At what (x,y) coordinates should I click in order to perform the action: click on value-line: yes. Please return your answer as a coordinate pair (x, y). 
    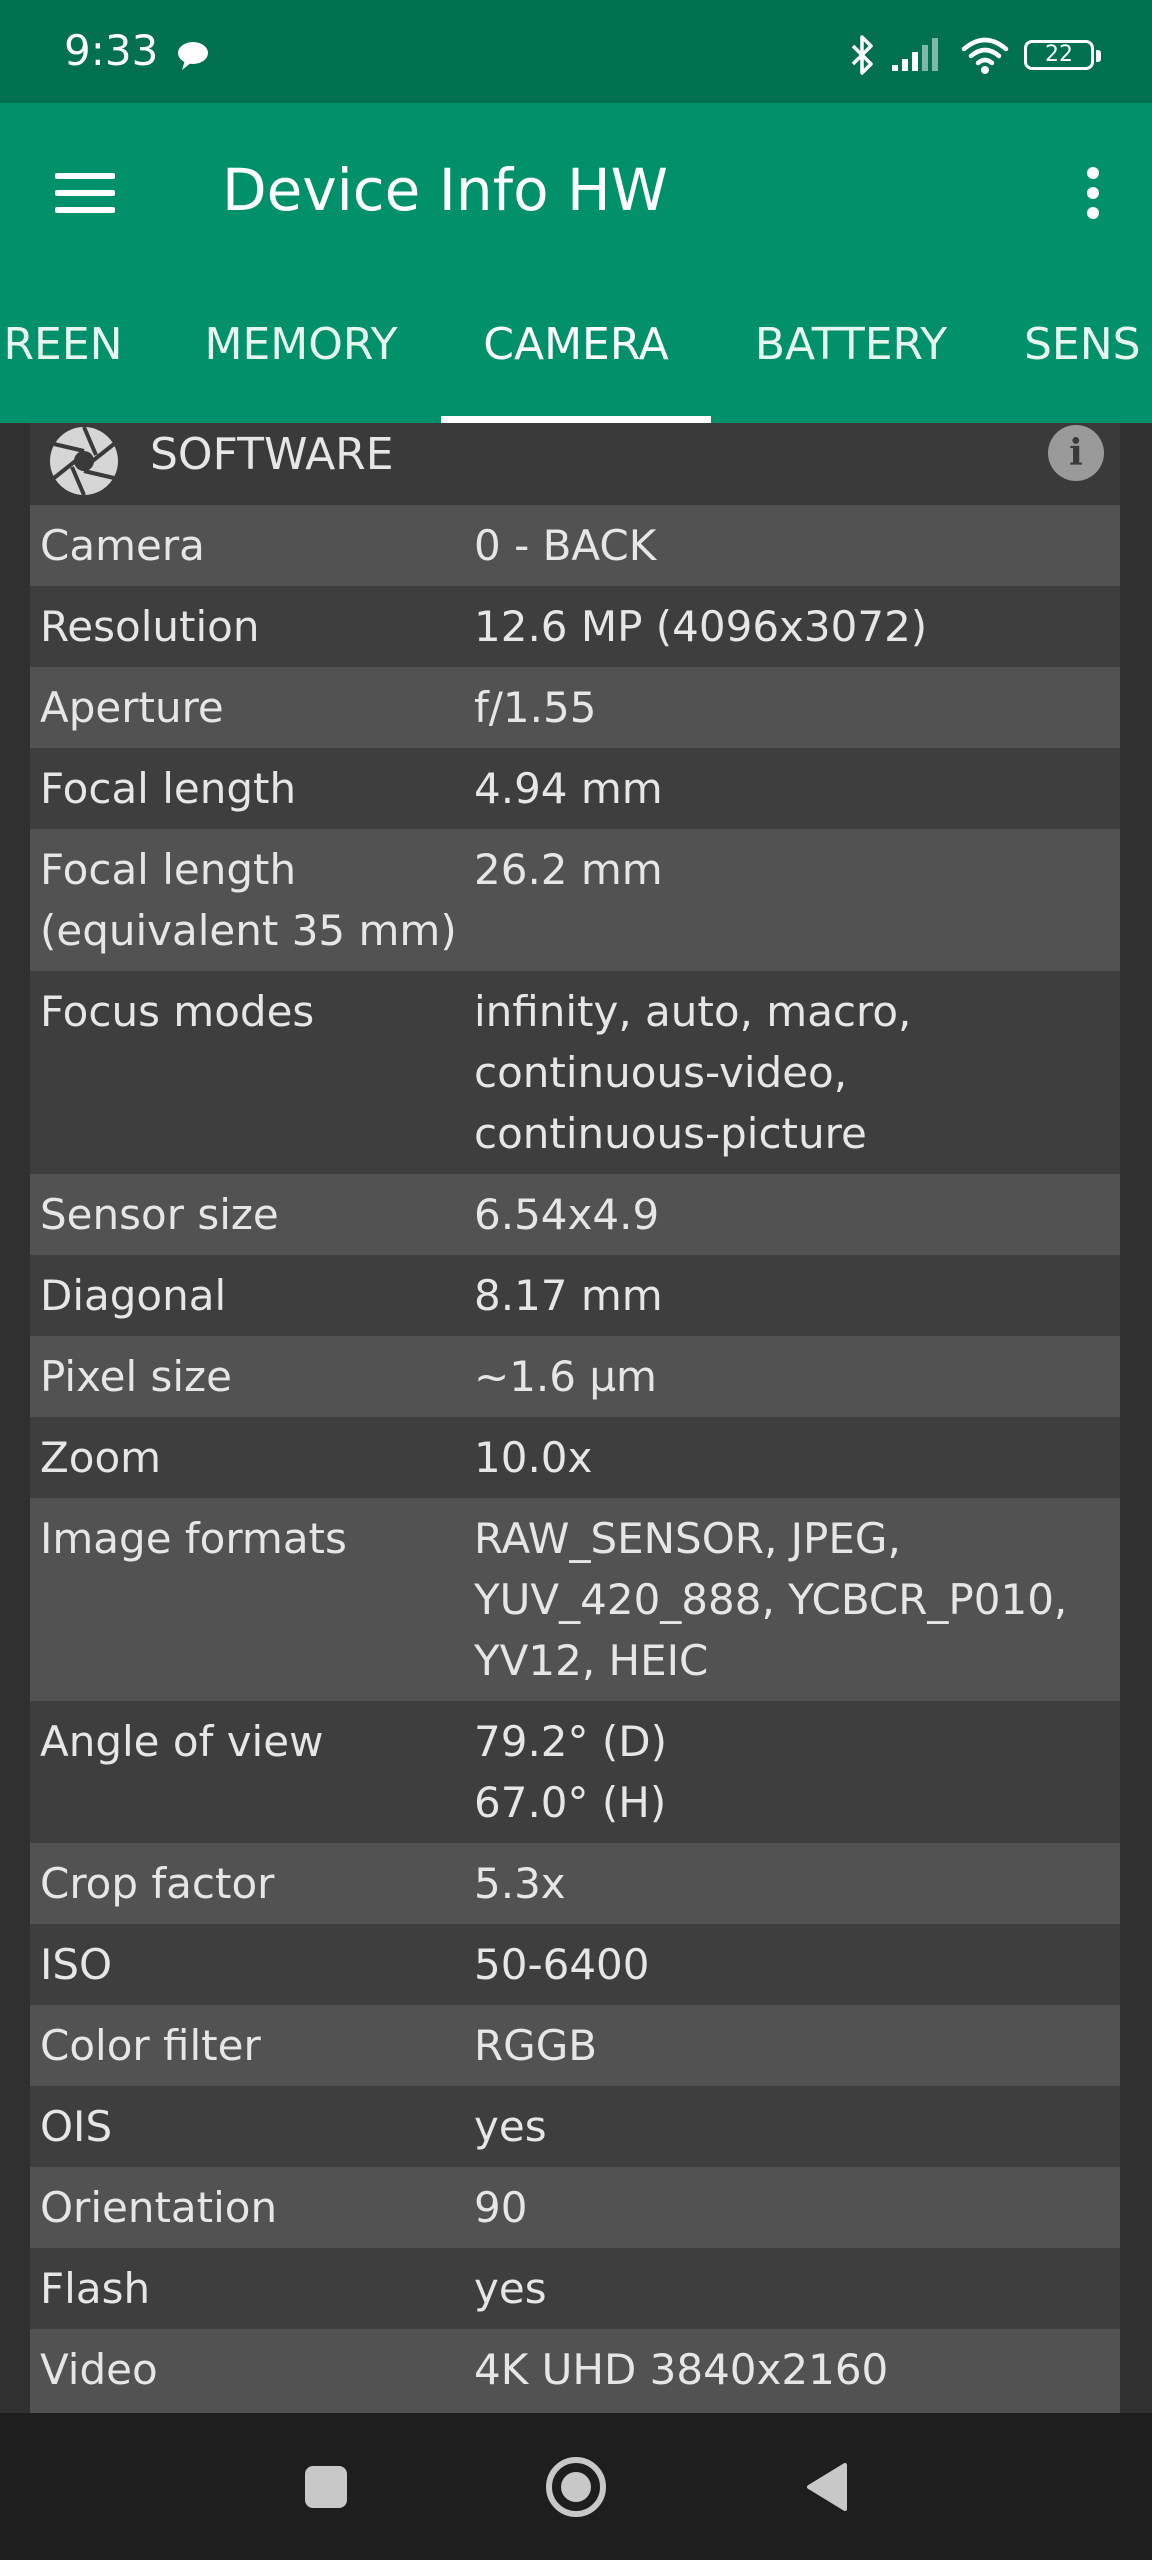
    Looking at the image, I should click on (510, 2126).